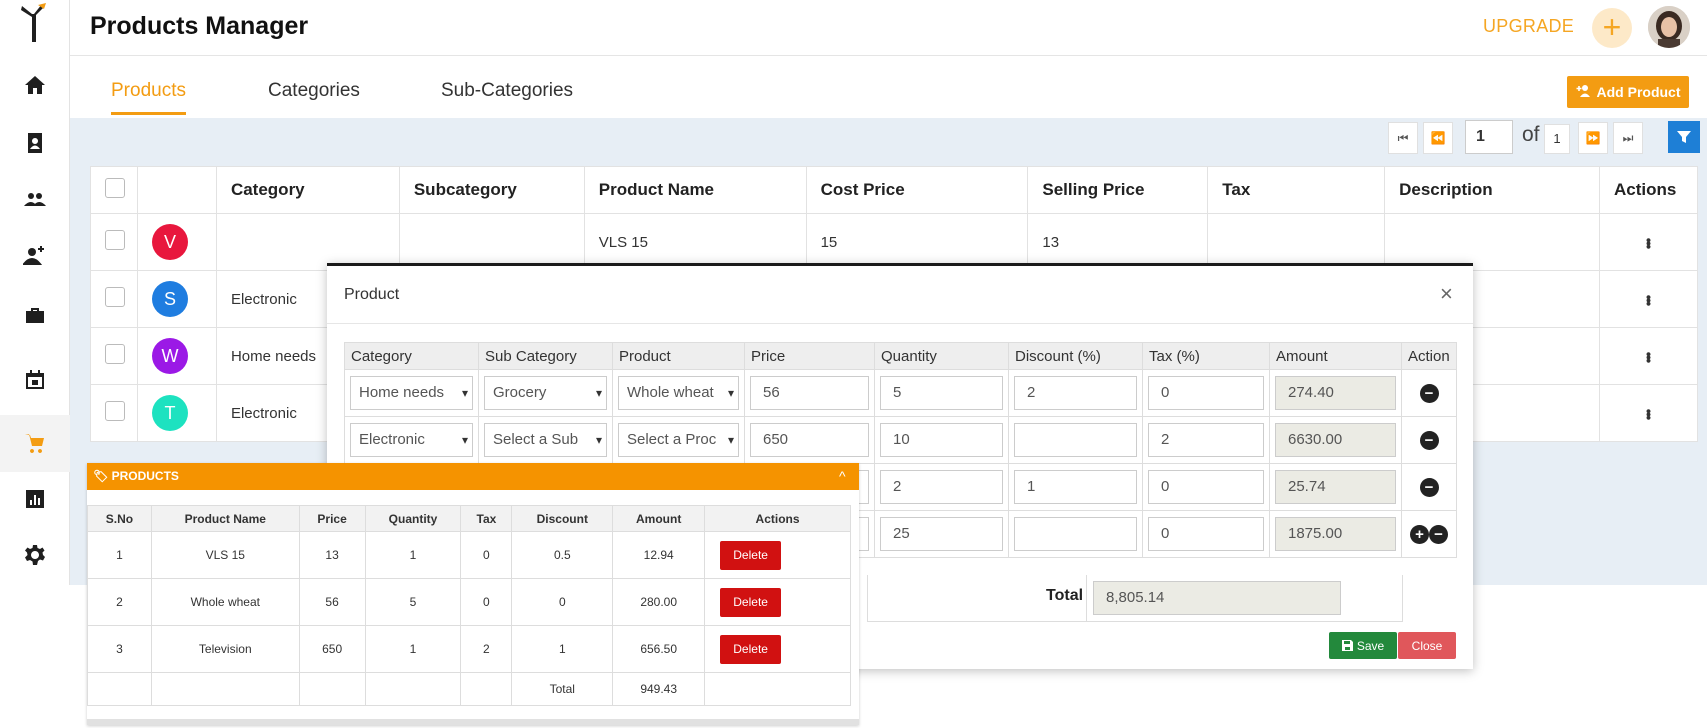 The height and width of the screenshot is (728, 1707). I want to click on quantity-input: 5, so click(941, 393).